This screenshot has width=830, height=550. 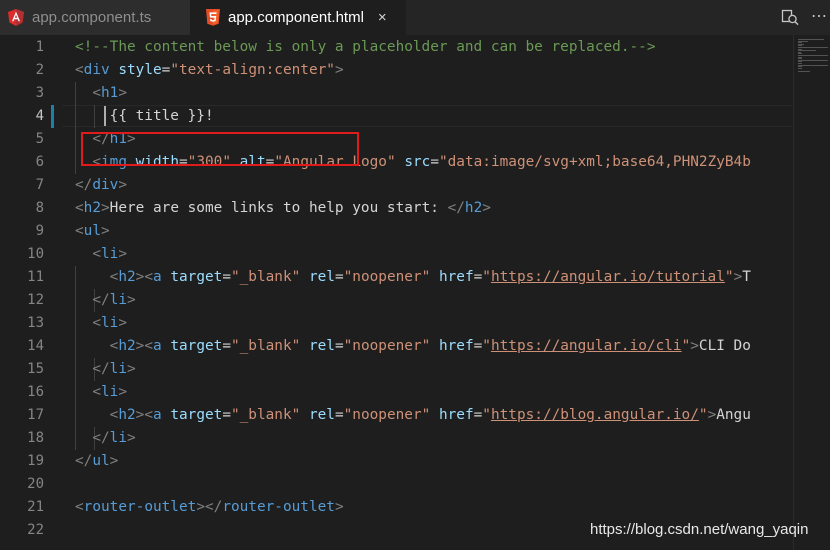 I want to click on tab-label: app.component.ts, so click(x=92, y=17).